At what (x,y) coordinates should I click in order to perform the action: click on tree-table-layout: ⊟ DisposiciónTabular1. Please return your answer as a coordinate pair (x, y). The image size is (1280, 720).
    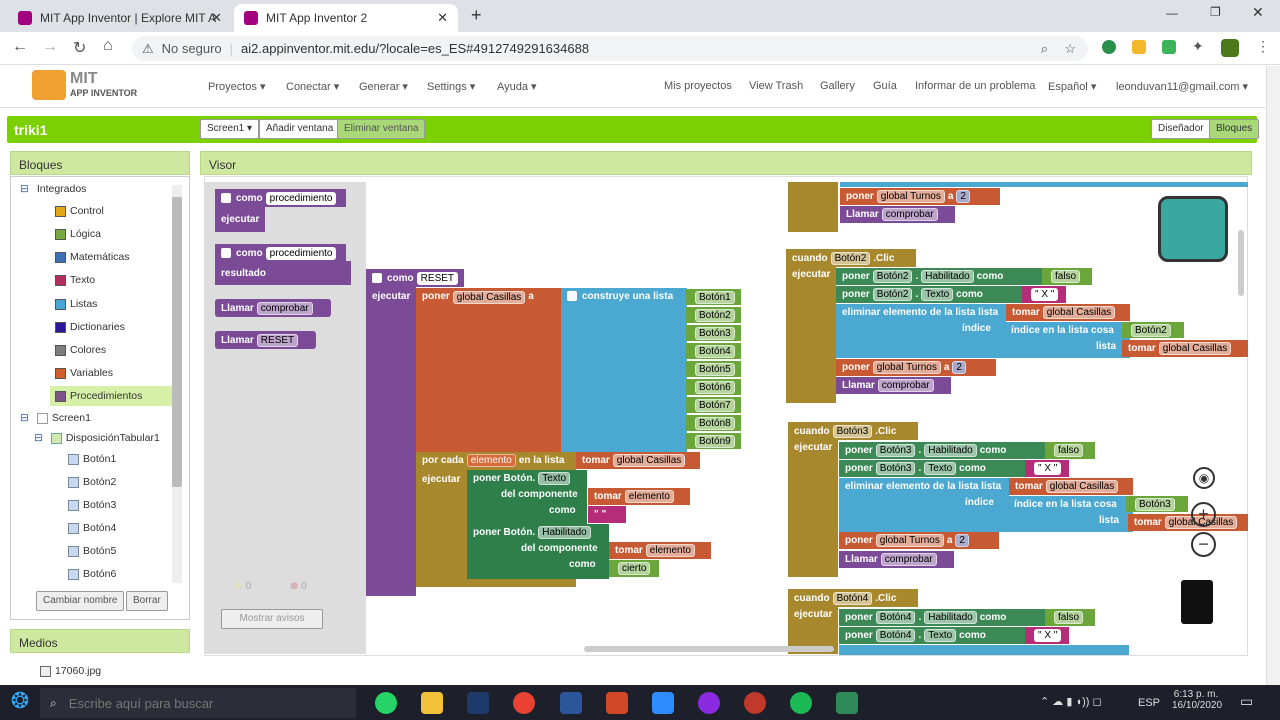
    Looking at the image, I should click on (97, 438).